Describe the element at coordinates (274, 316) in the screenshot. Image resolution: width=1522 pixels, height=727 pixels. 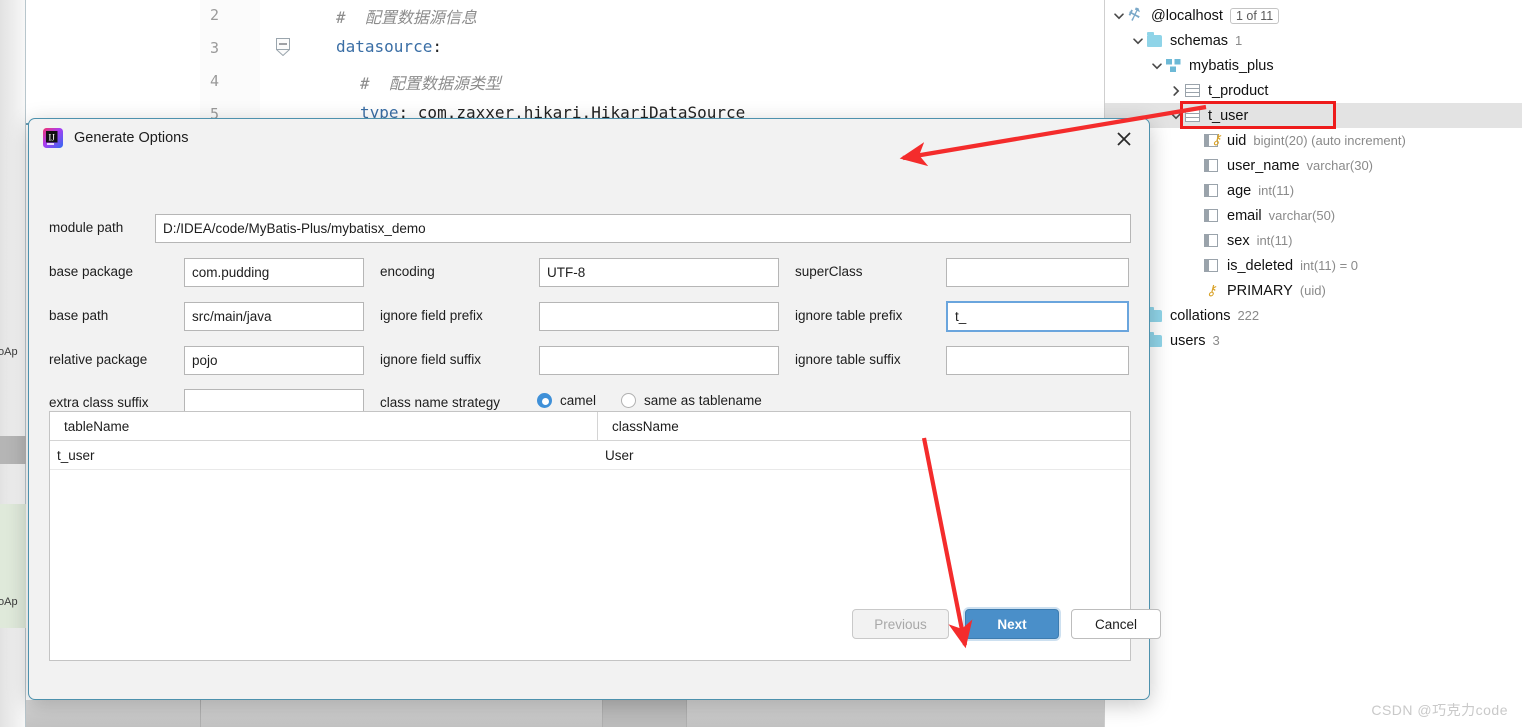
I see `base-path-input` at that location.